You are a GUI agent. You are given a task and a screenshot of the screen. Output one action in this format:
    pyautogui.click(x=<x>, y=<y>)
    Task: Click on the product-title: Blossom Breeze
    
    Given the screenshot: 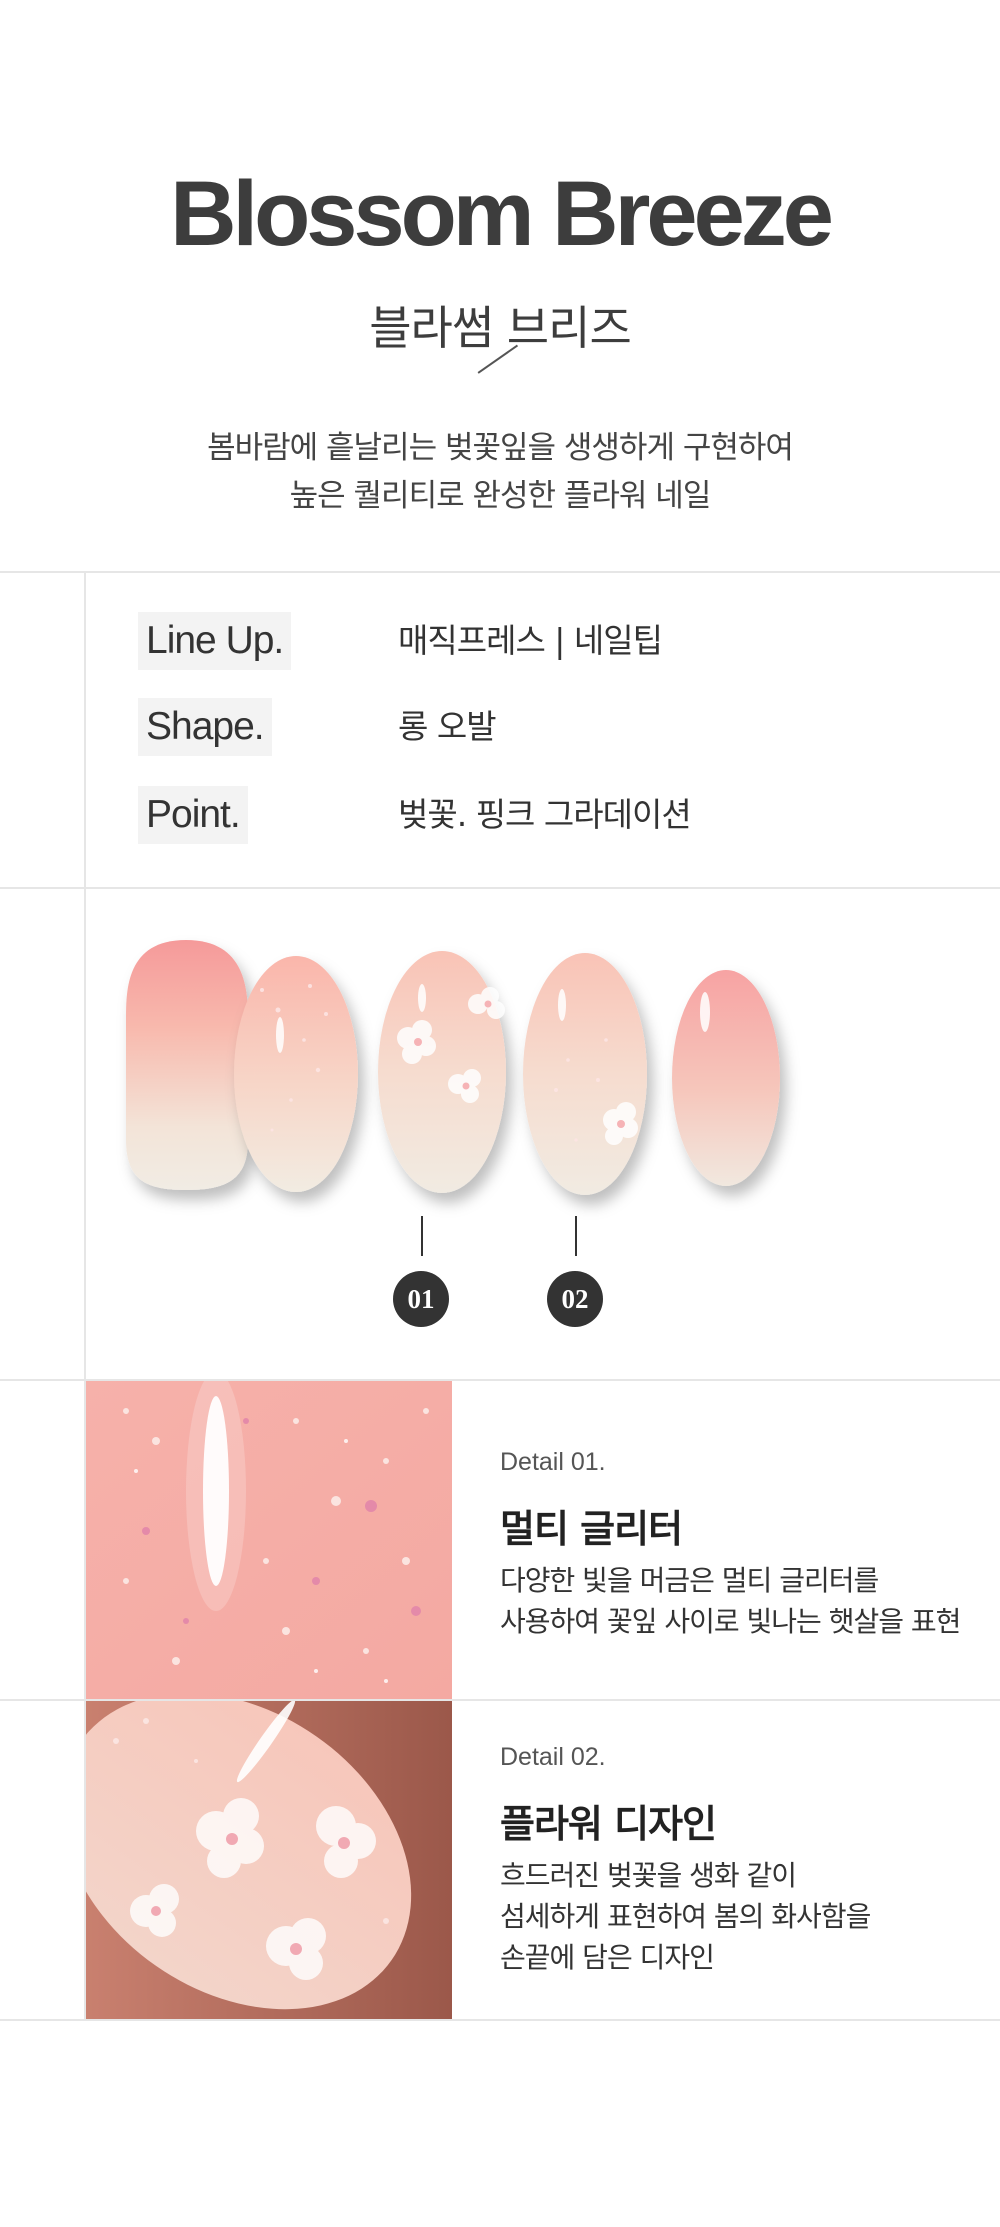 What is the action you would take?
    pyautogui.click(x=502, y=214)
    